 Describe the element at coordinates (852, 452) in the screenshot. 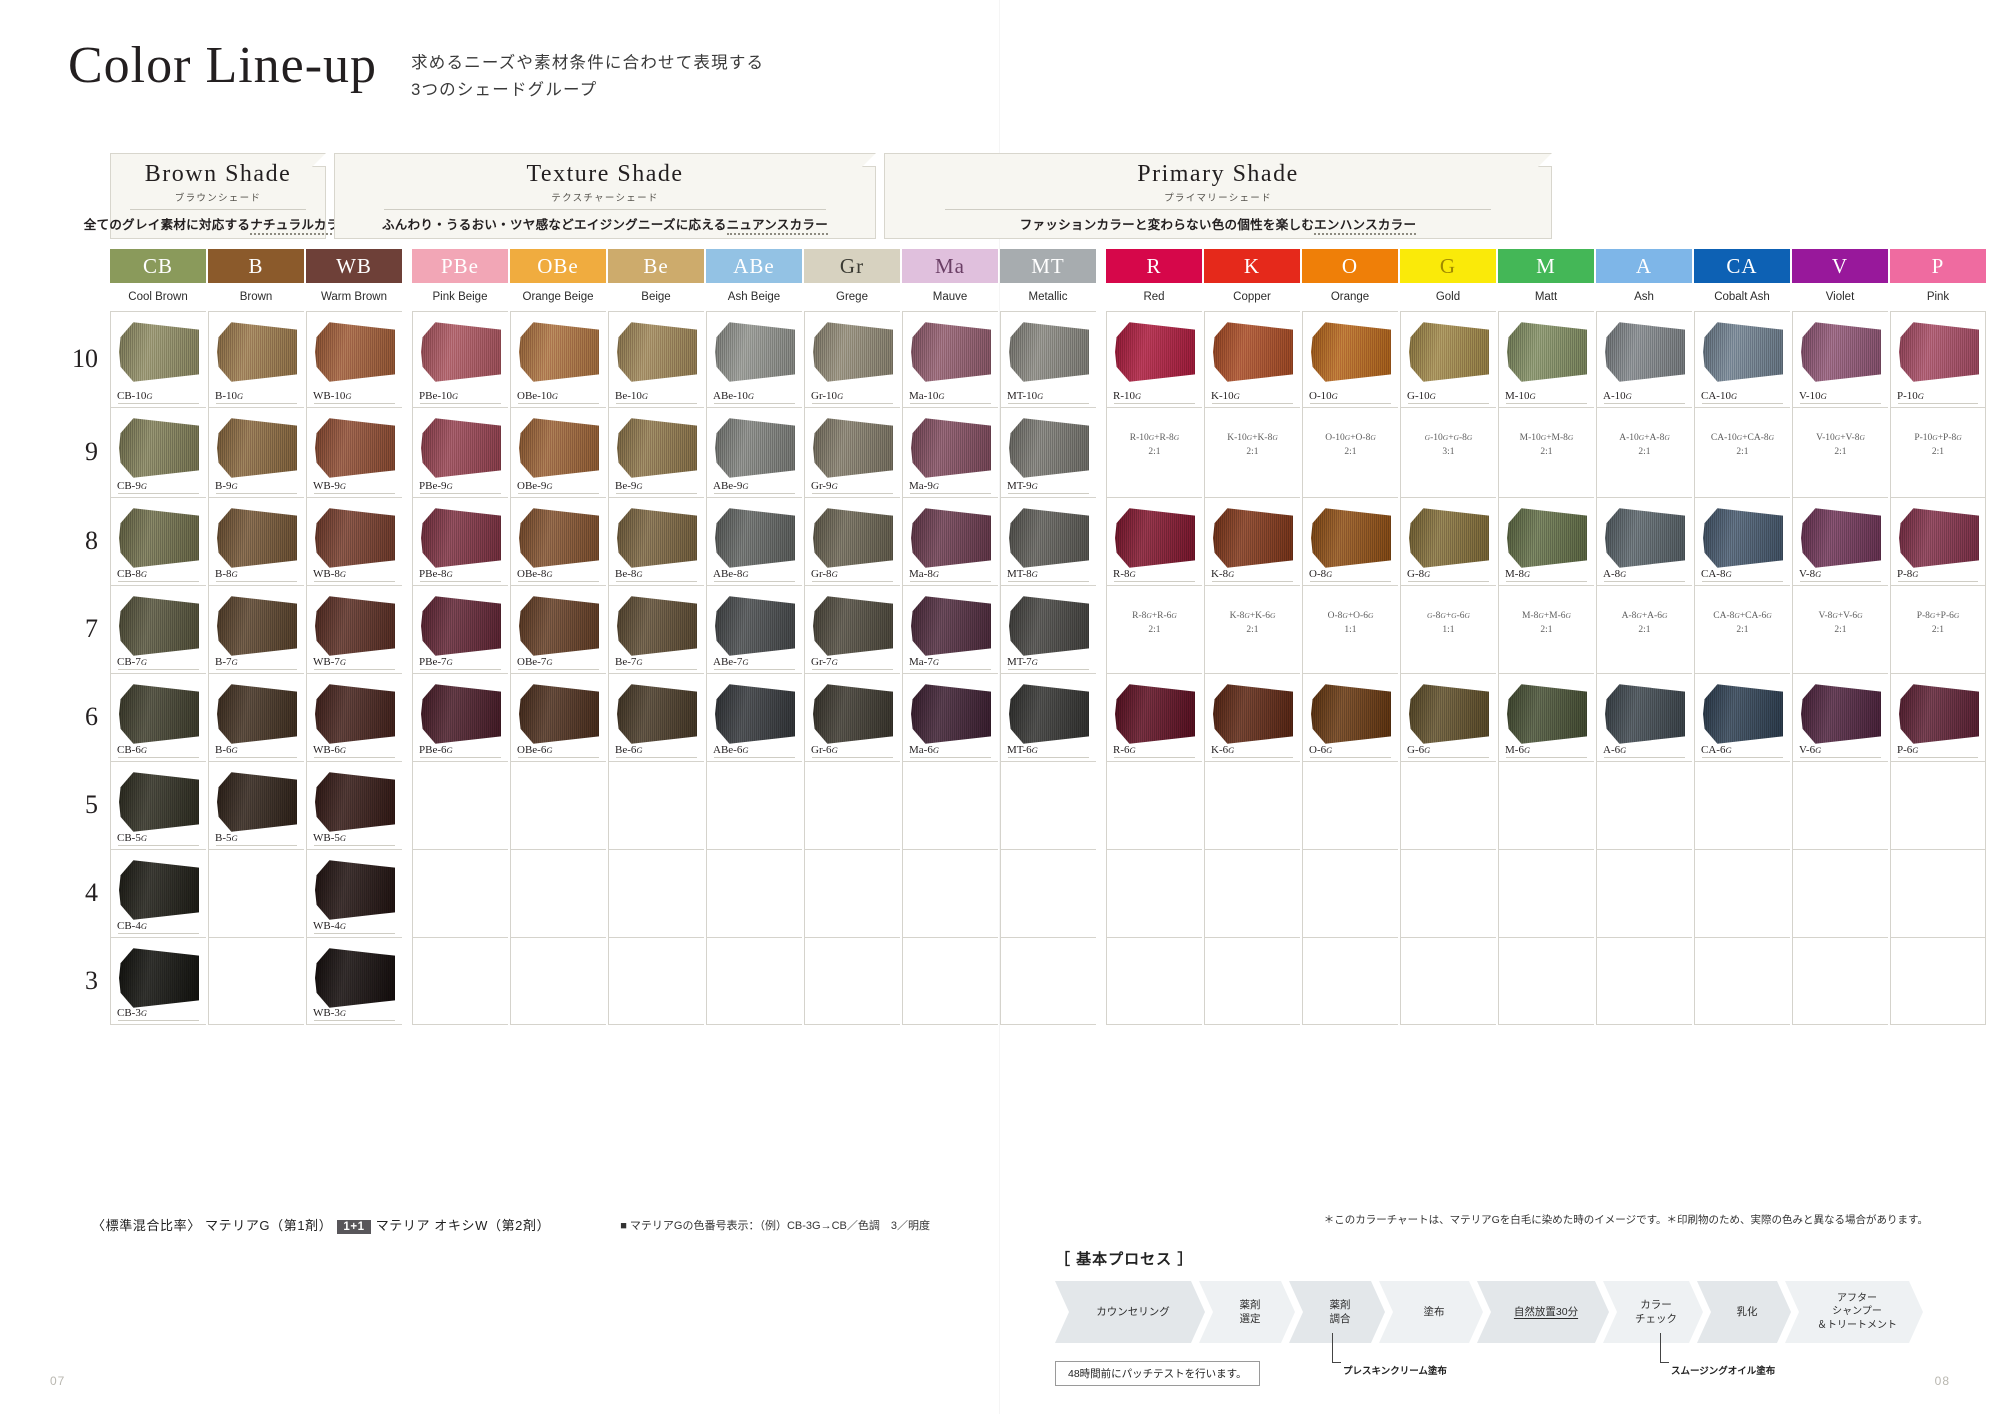

I see `swatch-cell-gr-9: Gr-9G` at that location.